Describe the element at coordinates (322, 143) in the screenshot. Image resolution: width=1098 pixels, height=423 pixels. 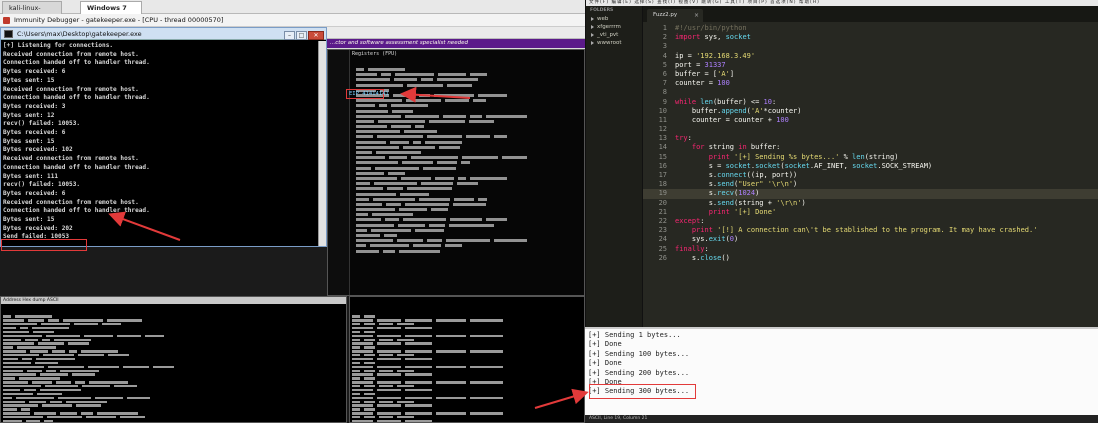
I see `console-scrollbar` at that location.